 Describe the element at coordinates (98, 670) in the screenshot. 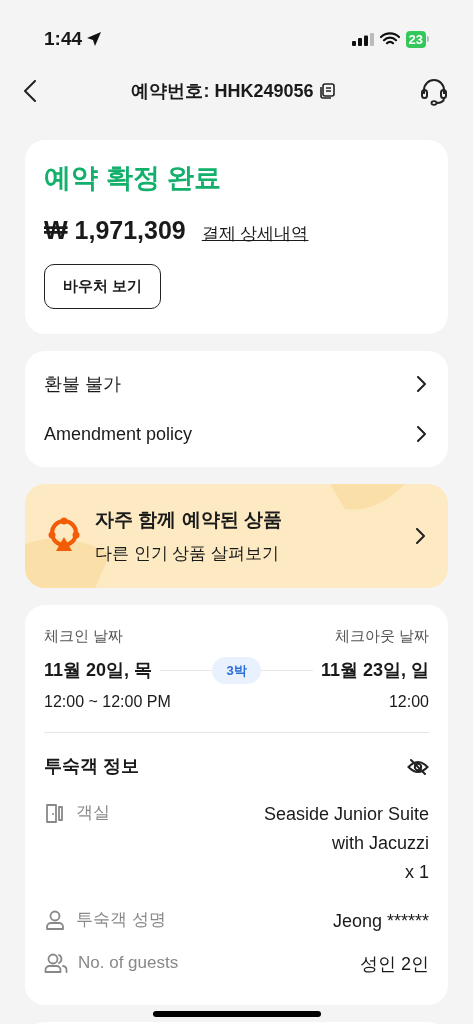

I see `checkin-date: 11월 20일, 목` at that location.